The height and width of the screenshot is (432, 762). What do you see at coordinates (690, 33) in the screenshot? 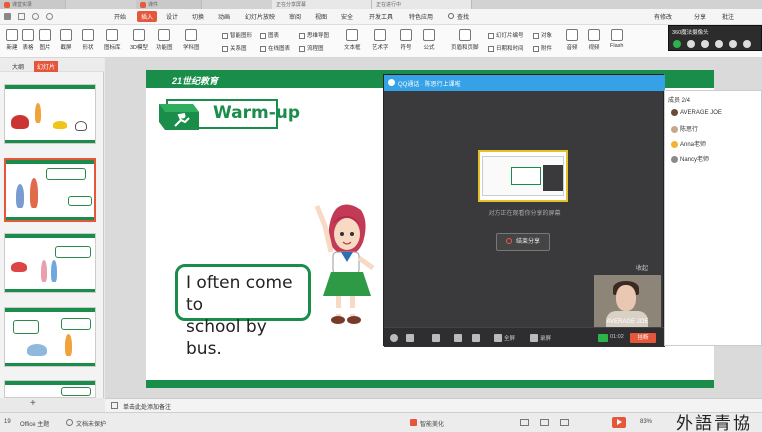
I see `mini-window-title: 360魔法摄像头` at bounding box center [690, 33].